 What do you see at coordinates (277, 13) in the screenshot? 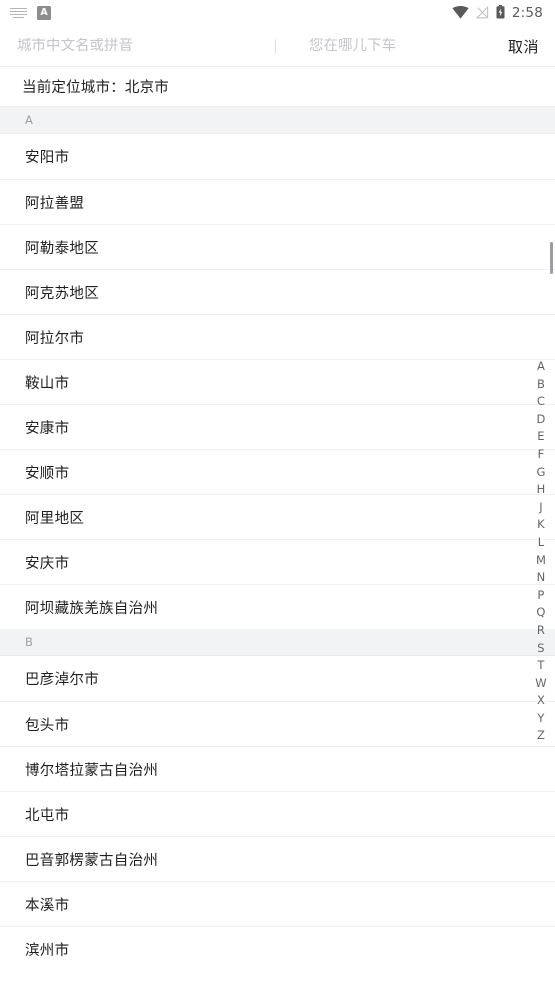
I see `status-bar: A 2:58` at bounding box center [277, 13].